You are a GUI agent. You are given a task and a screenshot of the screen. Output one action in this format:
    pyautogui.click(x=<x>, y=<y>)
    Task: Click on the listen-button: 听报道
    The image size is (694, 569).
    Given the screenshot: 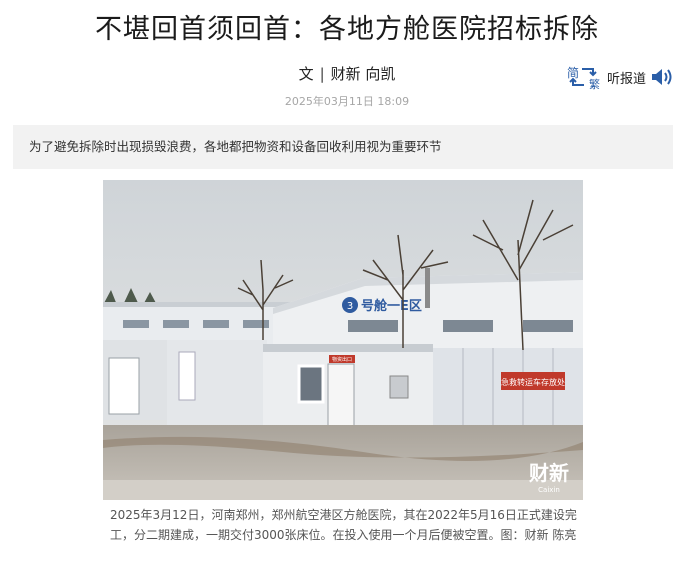 What is the action you would take?
    pyautogui.click(x=640, y=77)
    